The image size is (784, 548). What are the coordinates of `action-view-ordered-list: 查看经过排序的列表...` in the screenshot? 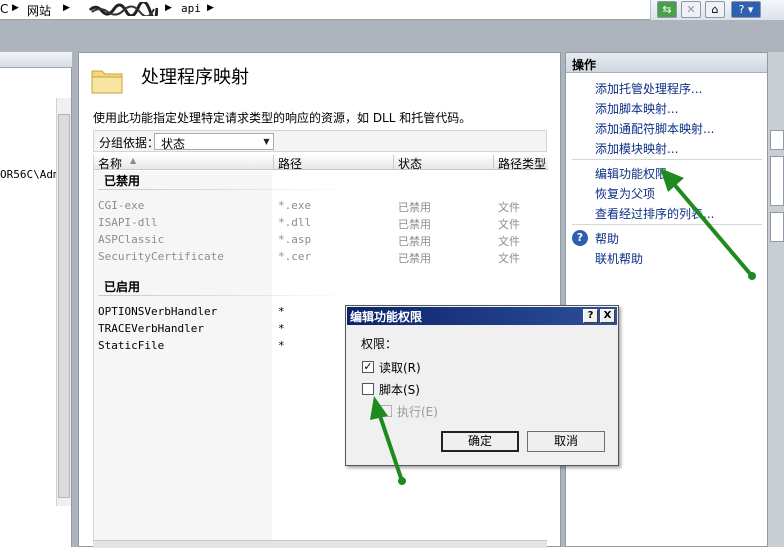 It's located at (654, 213).